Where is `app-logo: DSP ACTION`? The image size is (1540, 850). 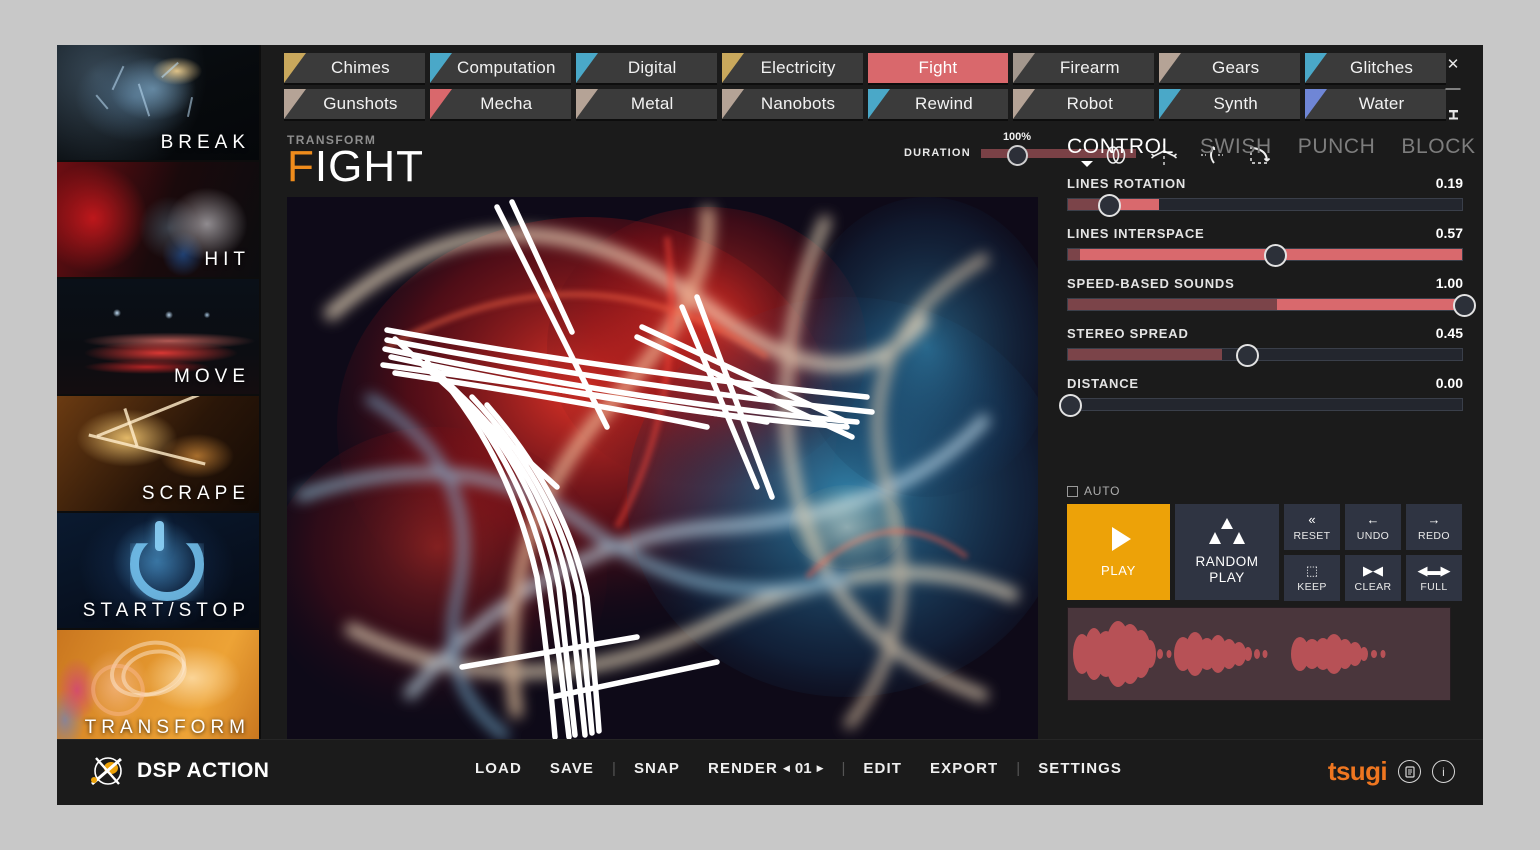 app-logo: DSP ACTION is located at coordinates (179, 771).